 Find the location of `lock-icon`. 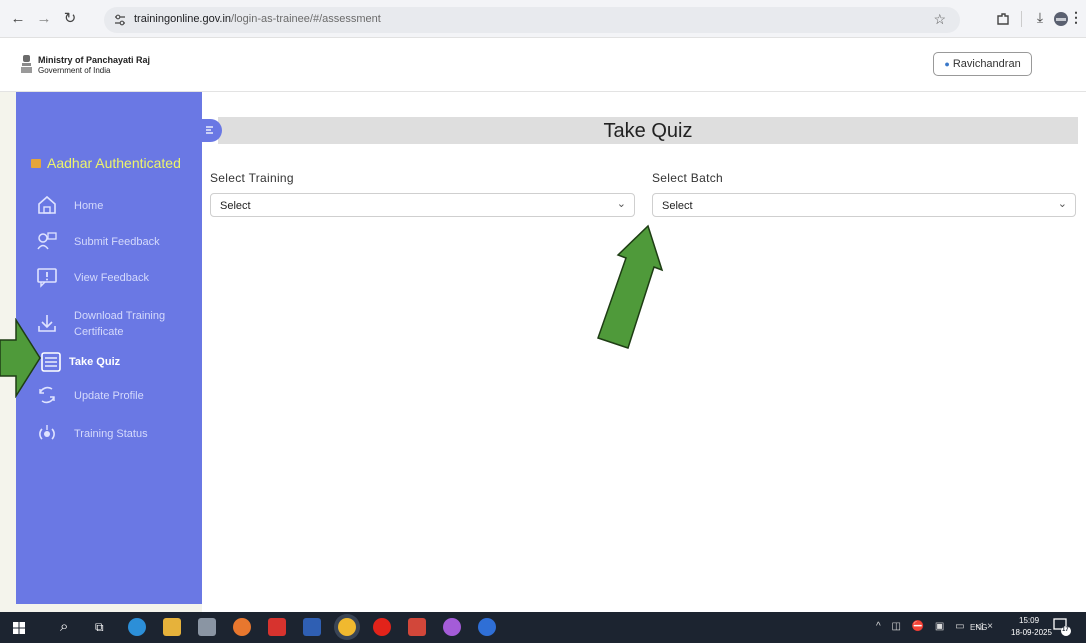

lock-icon is located at coordinates (36, 163).